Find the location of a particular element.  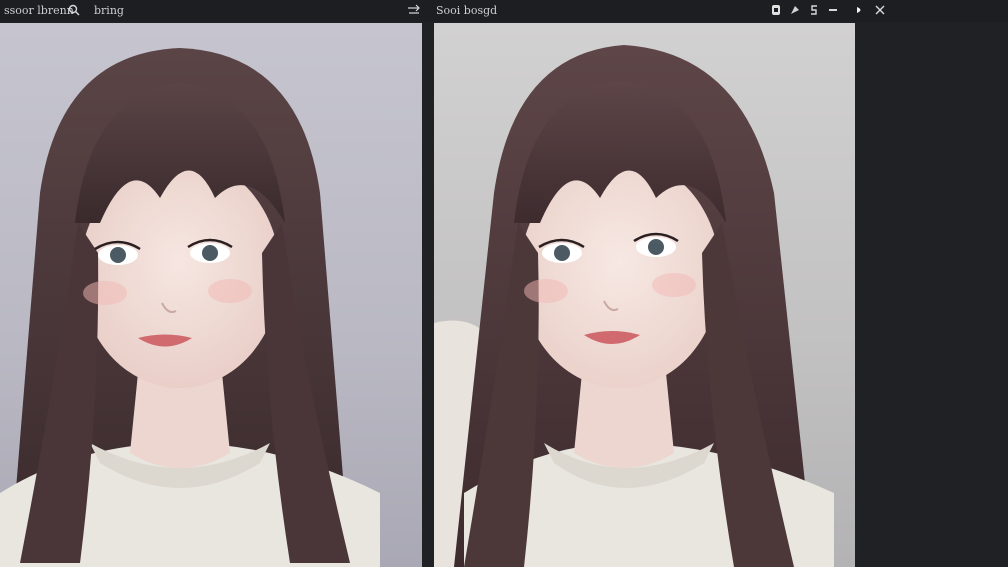

panel-title: Sooi bosgd is located at coordinates (467, 10).